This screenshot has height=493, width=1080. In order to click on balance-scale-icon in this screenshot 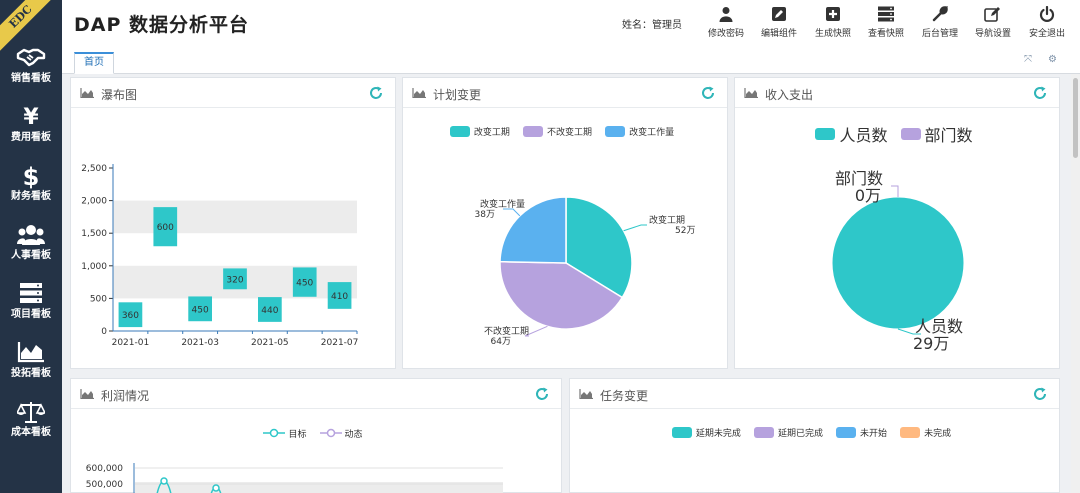, I will do `click(31, 413)`.